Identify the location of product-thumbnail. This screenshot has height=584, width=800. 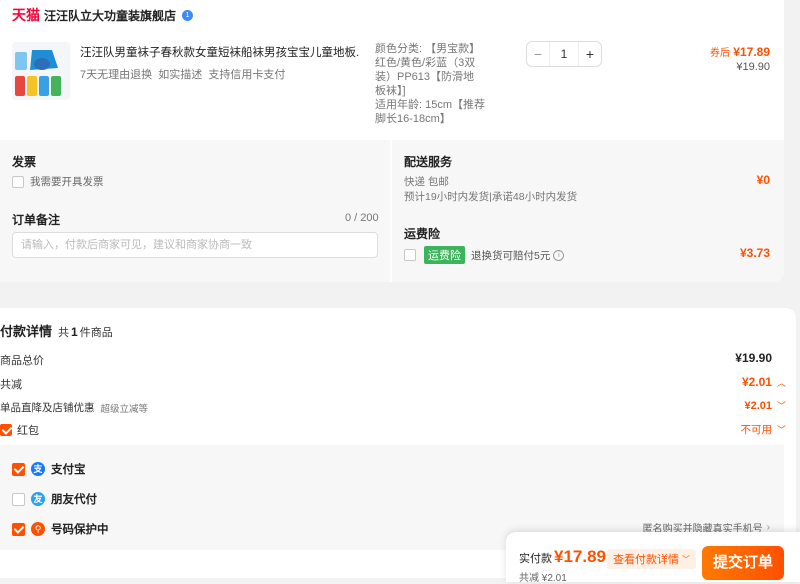
(41, 71).